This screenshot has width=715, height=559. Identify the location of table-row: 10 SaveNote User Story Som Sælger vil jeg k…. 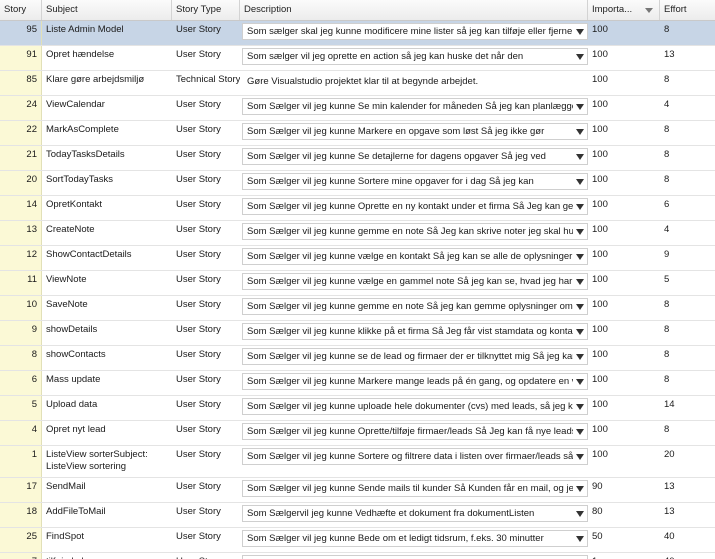
(357, 308).